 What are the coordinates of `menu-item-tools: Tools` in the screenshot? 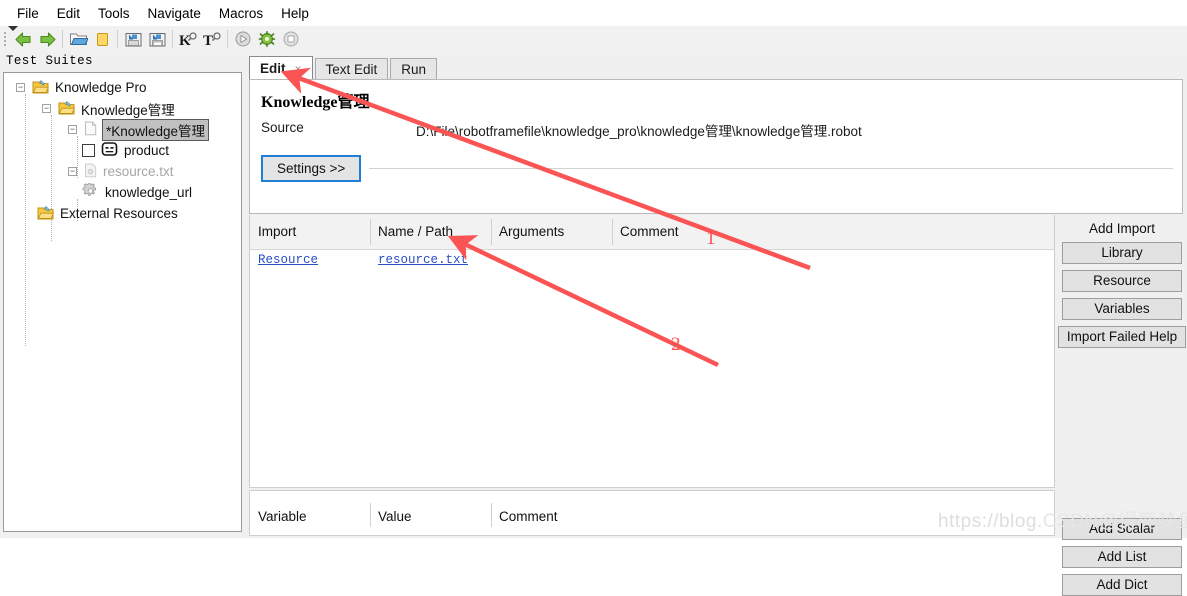 It's located at (114, 13).